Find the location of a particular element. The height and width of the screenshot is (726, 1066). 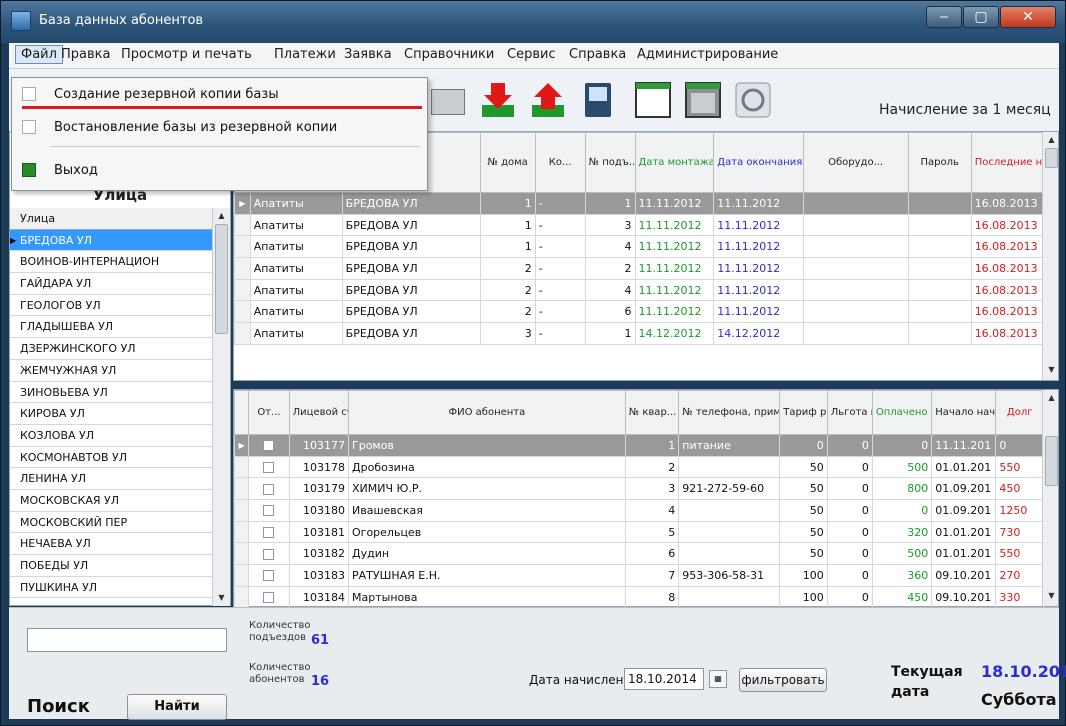

table-row: ▶ 103177 Громов 1 питание 0 0 0 11.11.201 0 is located at coordinates (638, 445).